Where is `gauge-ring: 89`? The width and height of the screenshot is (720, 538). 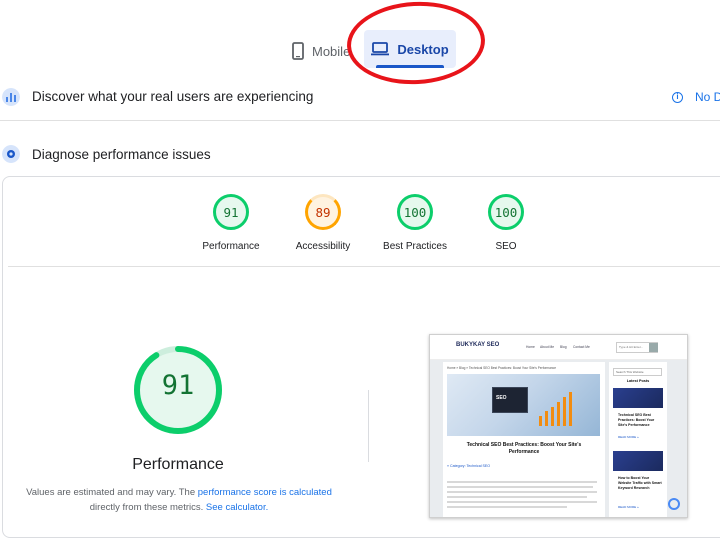
gauge-ring: 89 is located at coordinates (323, 212).